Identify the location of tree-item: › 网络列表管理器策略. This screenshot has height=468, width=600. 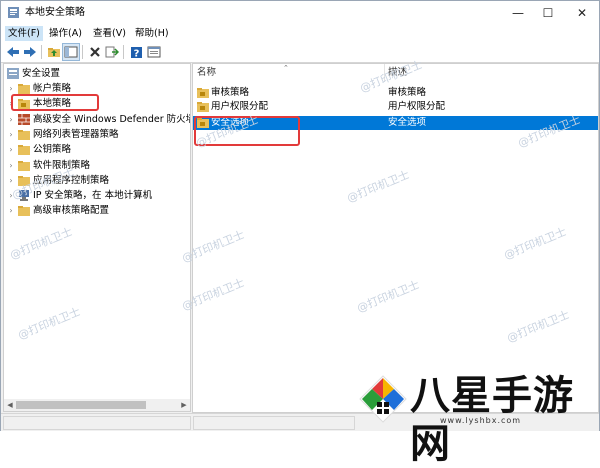
(97, 135).